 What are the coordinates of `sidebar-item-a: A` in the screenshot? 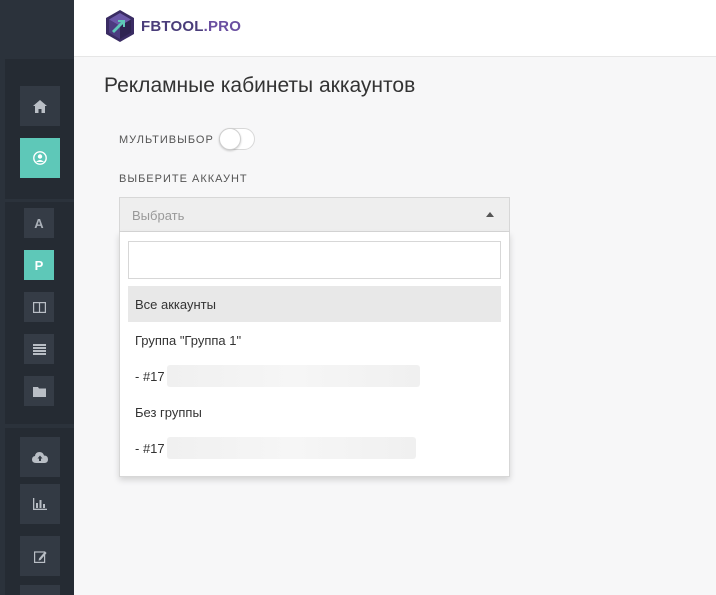 It's located at (39, 223).